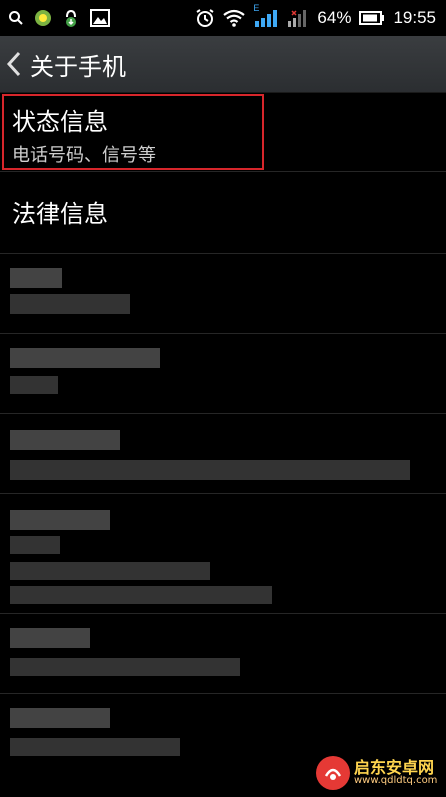 This screenshot has height=797, width=446. What do you see at coordinates (394, 767) in the screenshot?
I see `watermark-title: 启东安卓网` at bounding box center [394, 767].